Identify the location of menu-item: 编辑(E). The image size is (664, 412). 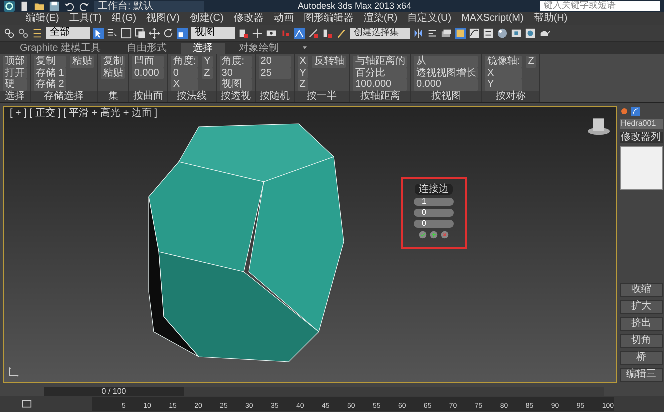
(43, 18).